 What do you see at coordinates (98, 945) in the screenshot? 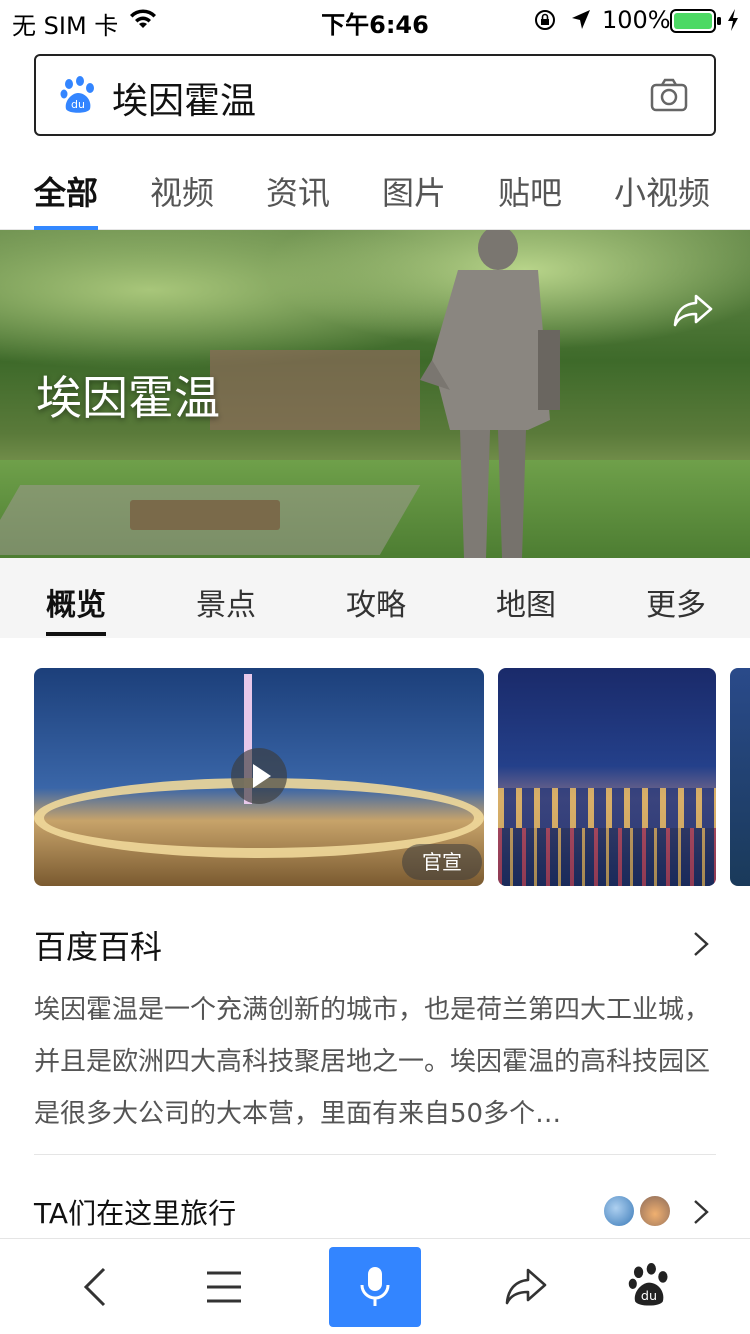
I see `baike-title: 百度百科` at bounding box center [98, 945].